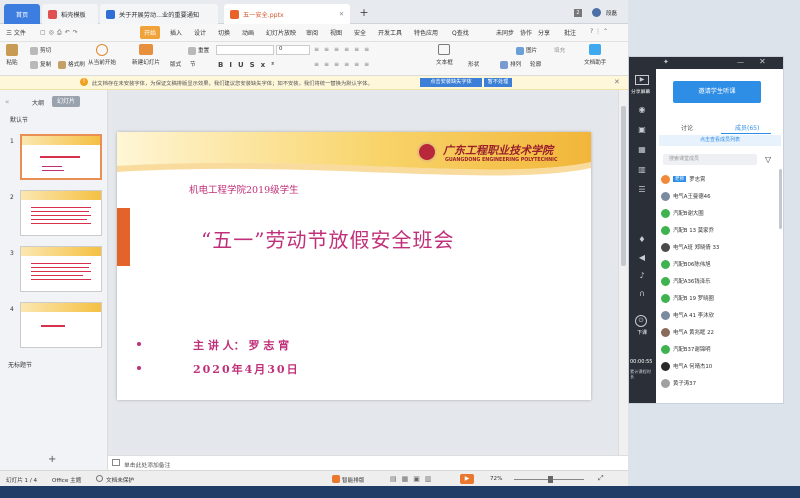 The height and width of the screenshot is (498, 800). I want to click on lock-icon: ▣, so click(642, 131).